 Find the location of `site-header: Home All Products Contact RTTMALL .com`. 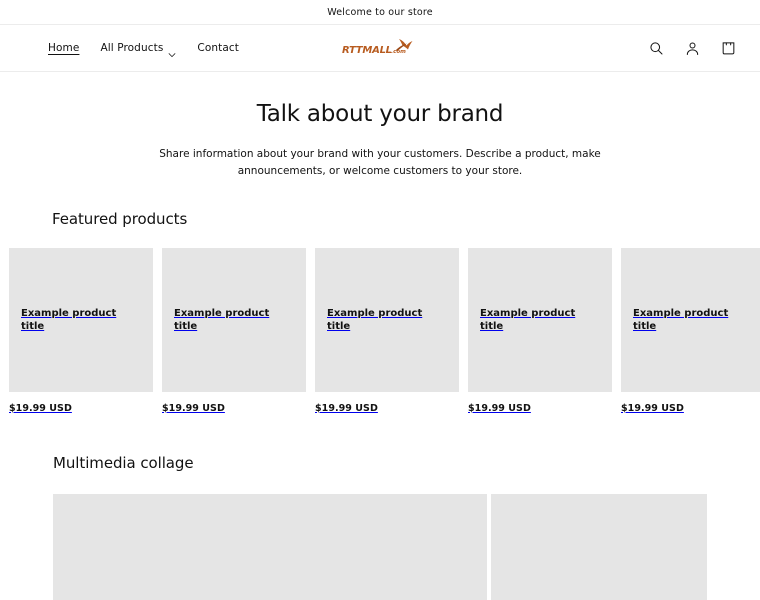

site-header: Home All Products Contact RTTMALL .com is located at coordinates (380, 48).